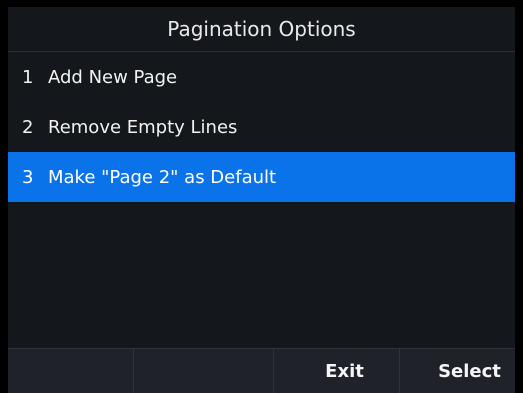 Image resolution: width=523 pixels, height=393 pixels. I want to click on select-softkey: Select, so click(457, 371).